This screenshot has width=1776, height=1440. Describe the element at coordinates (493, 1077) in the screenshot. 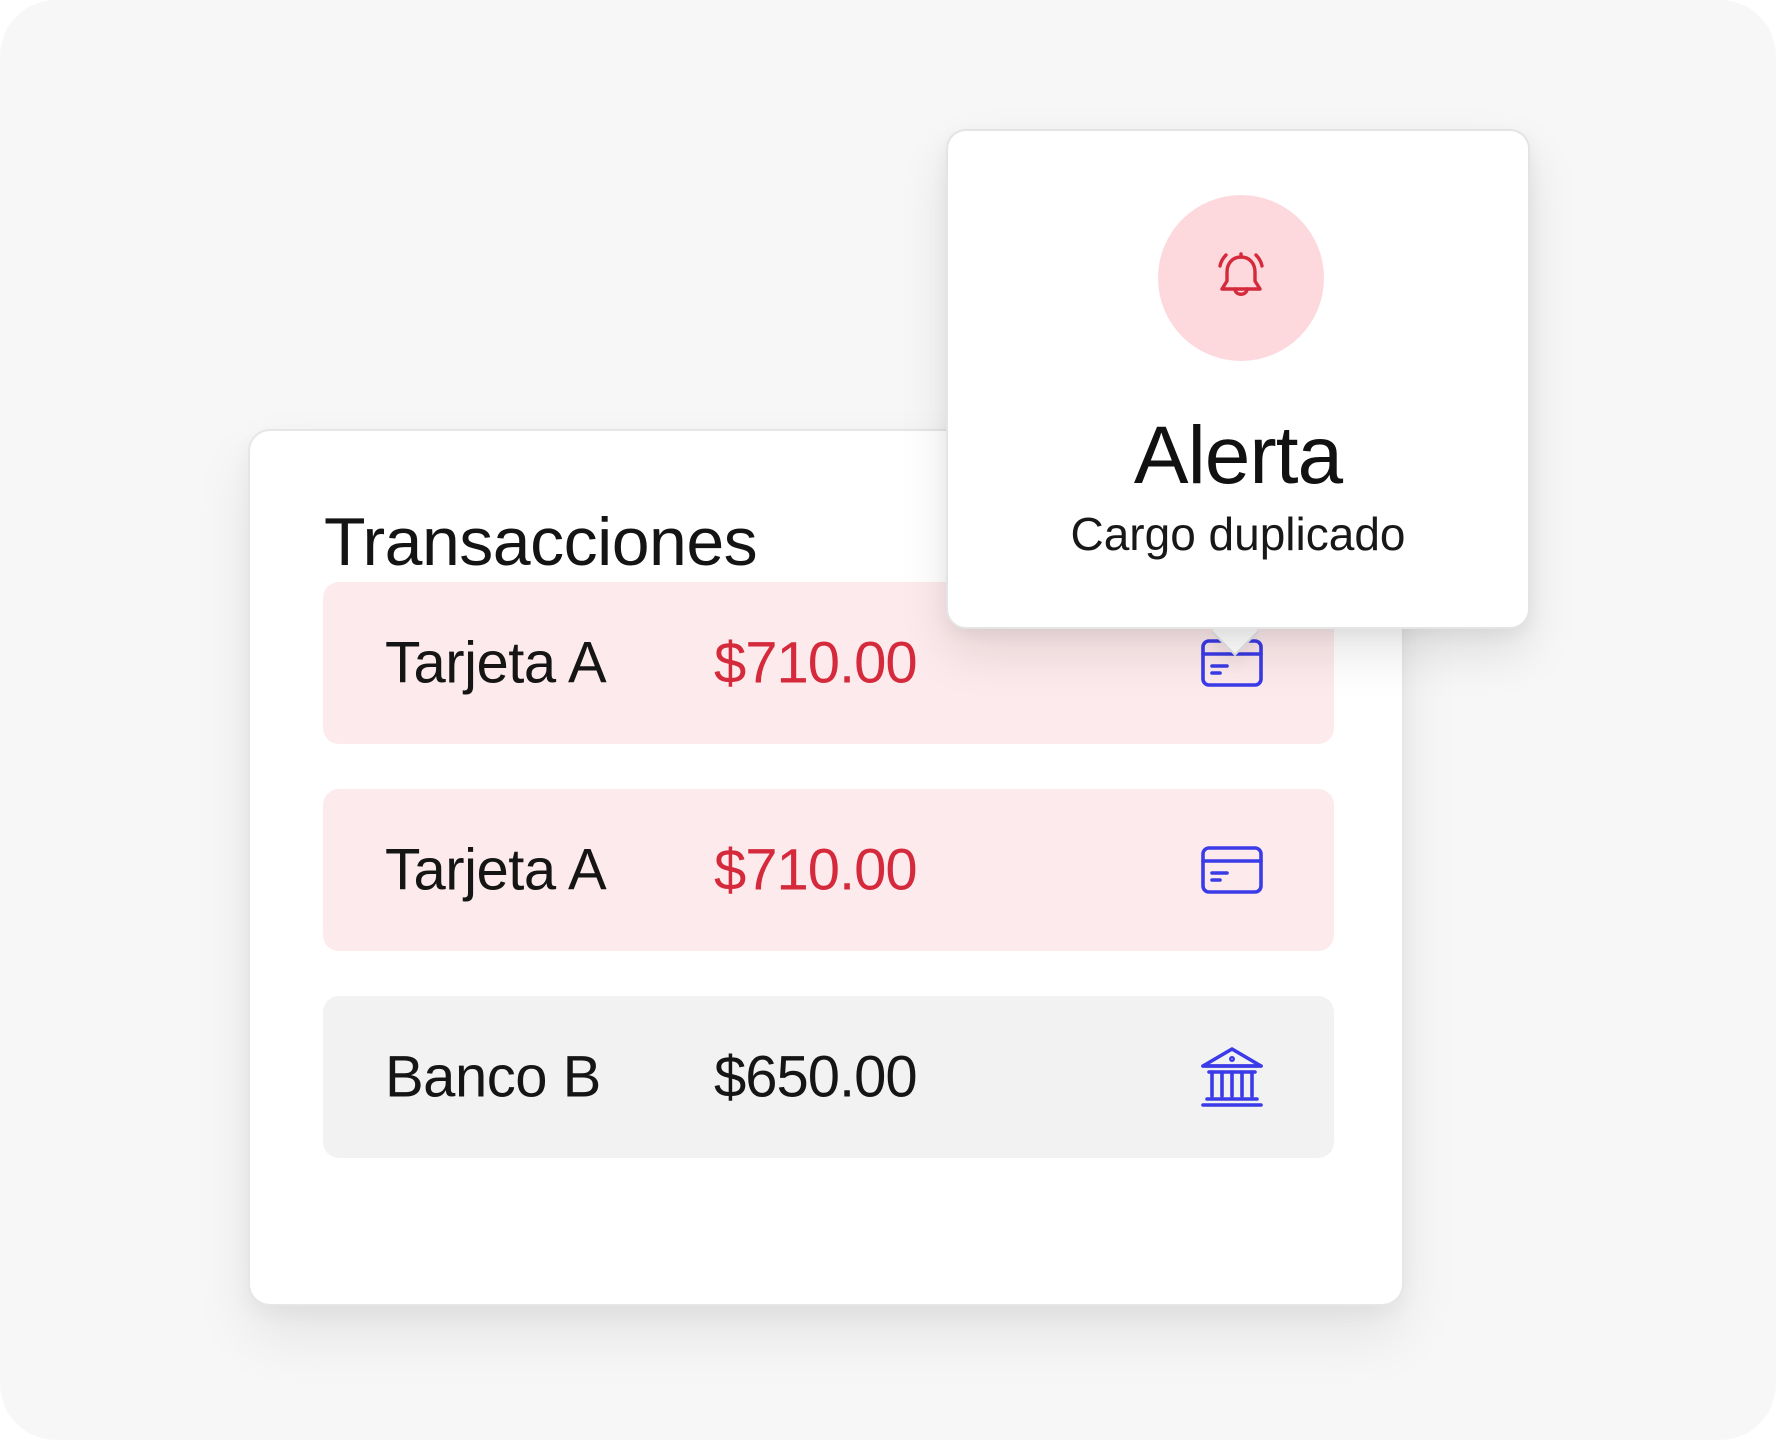

I see `transaction-name: Banco B` at that location.